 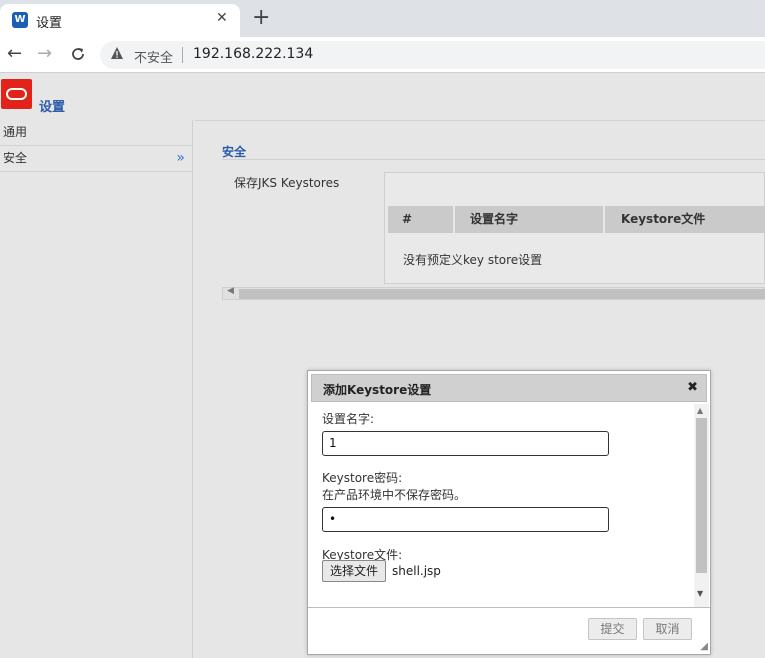 What do you see at coordinates (473, 260) in the screenshot?
I see `table-empty-message: 没有预定义key store设置` at bounding box center [473, 260].